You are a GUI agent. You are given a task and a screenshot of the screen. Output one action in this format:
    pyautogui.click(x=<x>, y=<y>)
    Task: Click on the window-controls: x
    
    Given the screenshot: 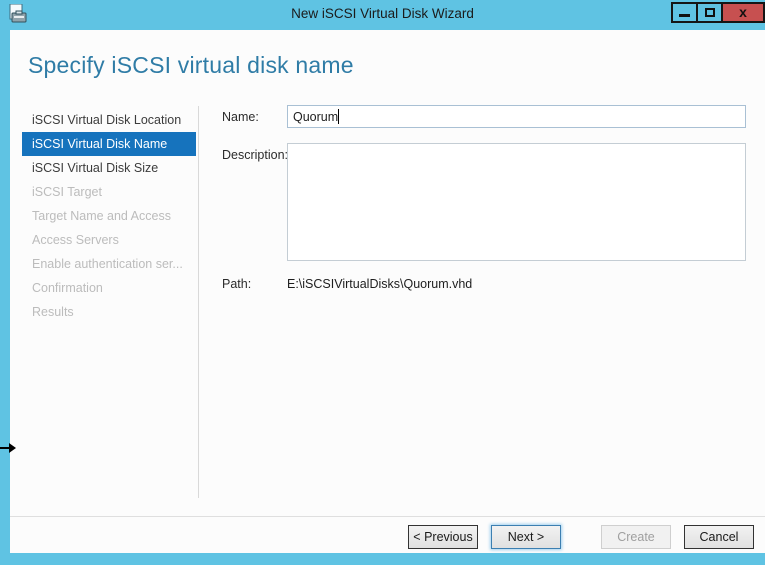 What is the action you would take?
    pyautogui.click(x=718, y=12)
    